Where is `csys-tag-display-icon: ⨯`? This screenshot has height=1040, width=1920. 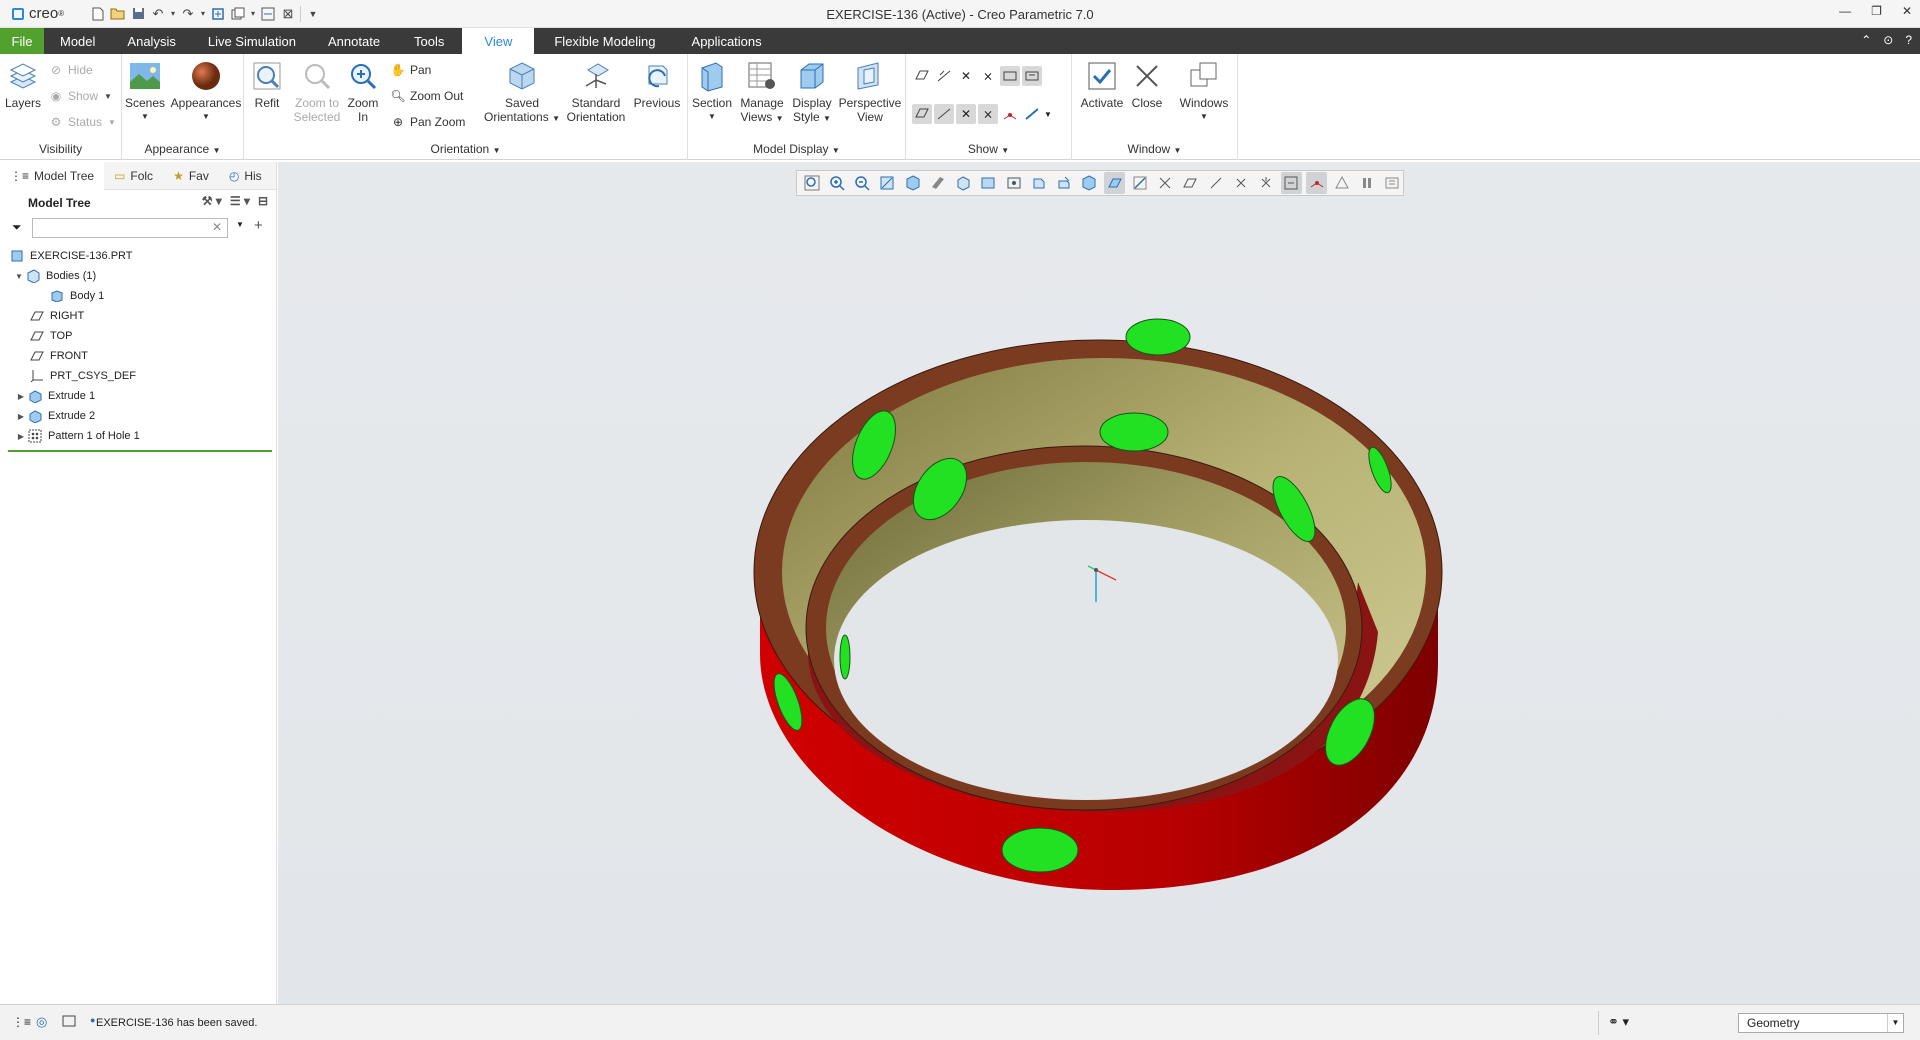 csys-tag-display-icon: ⨯ is located at coordinates (988, 114).